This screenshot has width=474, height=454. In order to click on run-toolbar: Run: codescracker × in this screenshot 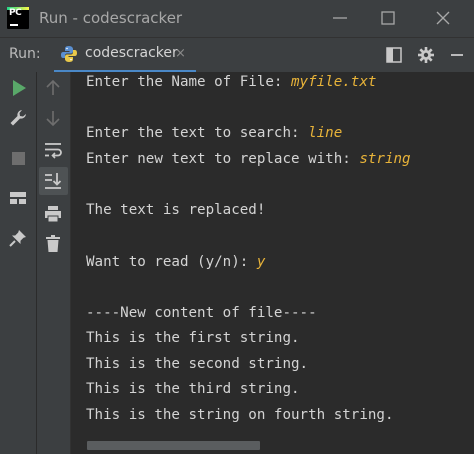, I will do `click(237, 55)`.